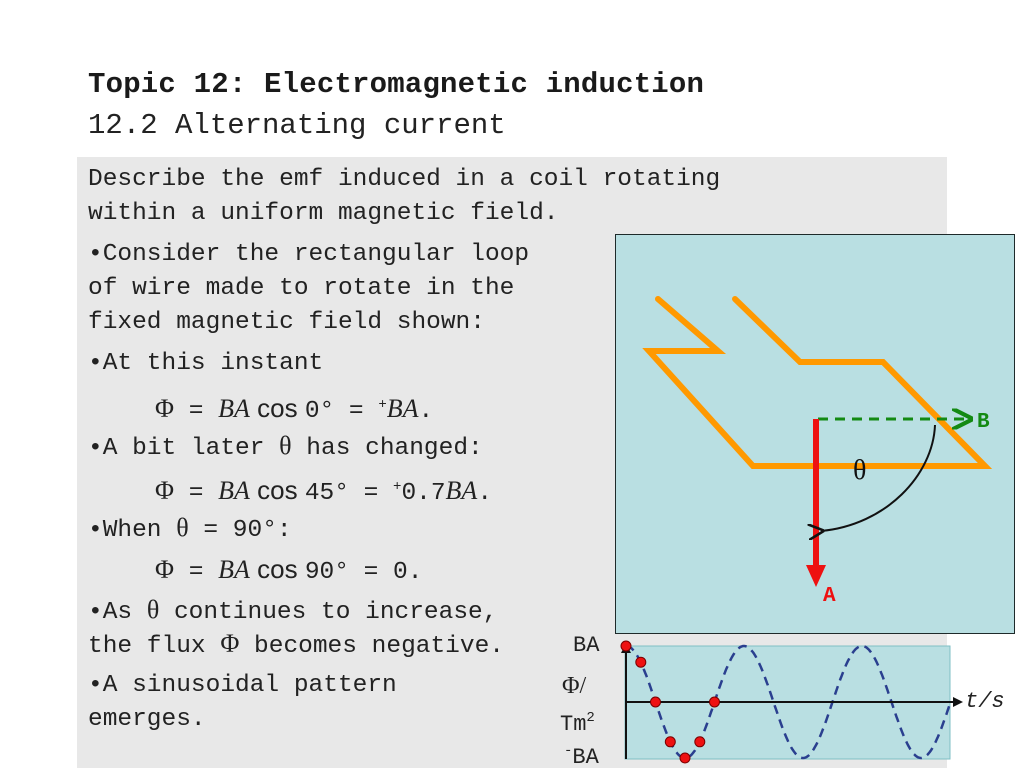  I want to click on y-label-unit: Tm2, so click(577, 723).